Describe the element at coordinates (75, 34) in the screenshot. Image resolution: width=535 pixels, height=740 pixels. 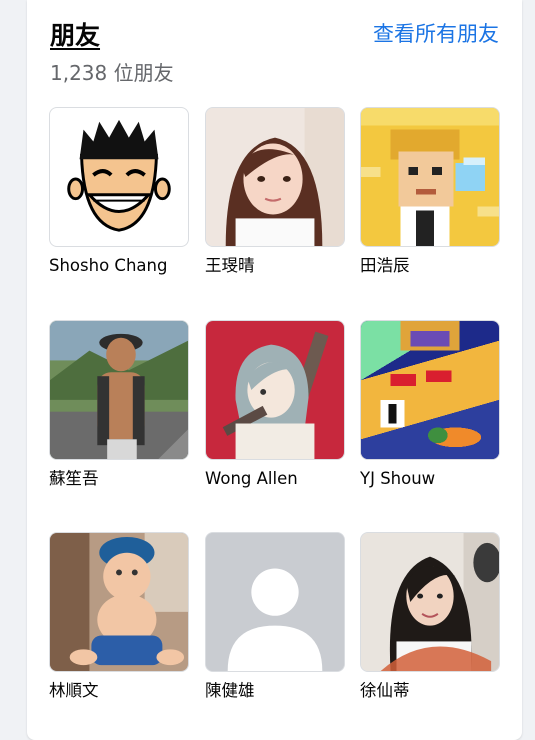
I see `friends-title-link: 朋友` at that location.